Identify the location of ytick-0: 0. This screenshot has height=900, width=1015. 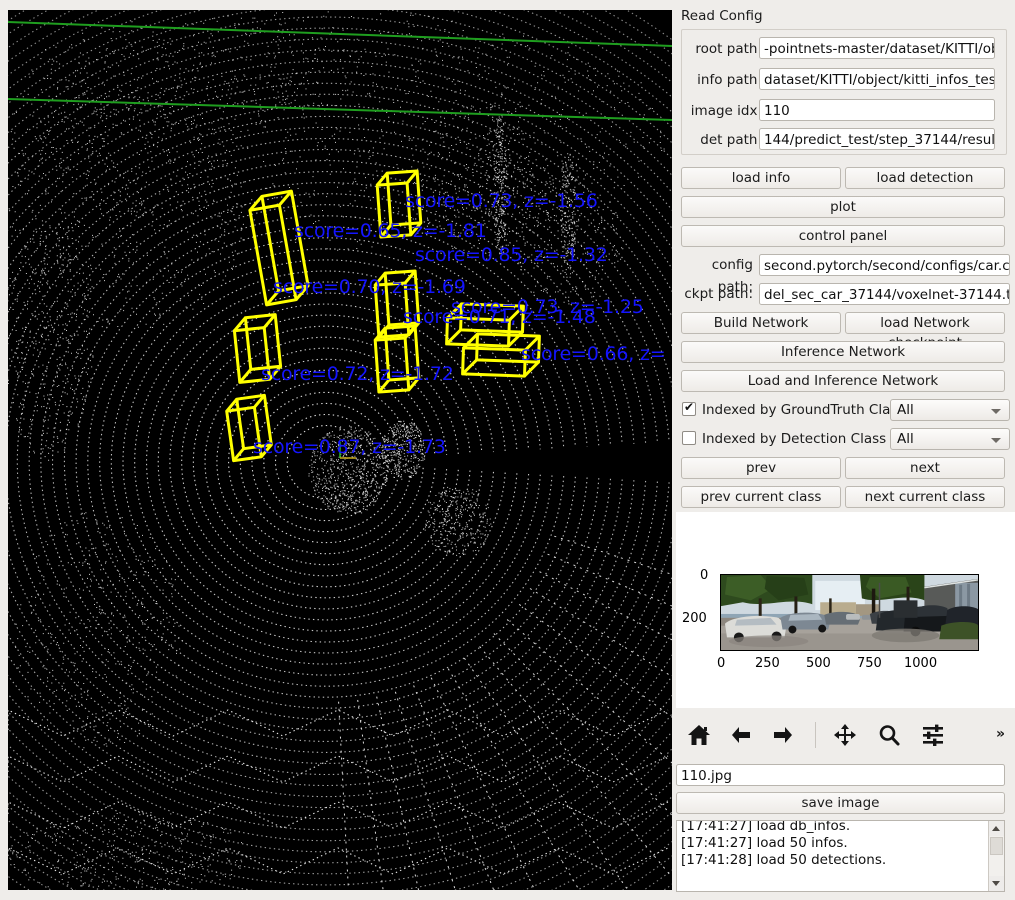
(704, 575).